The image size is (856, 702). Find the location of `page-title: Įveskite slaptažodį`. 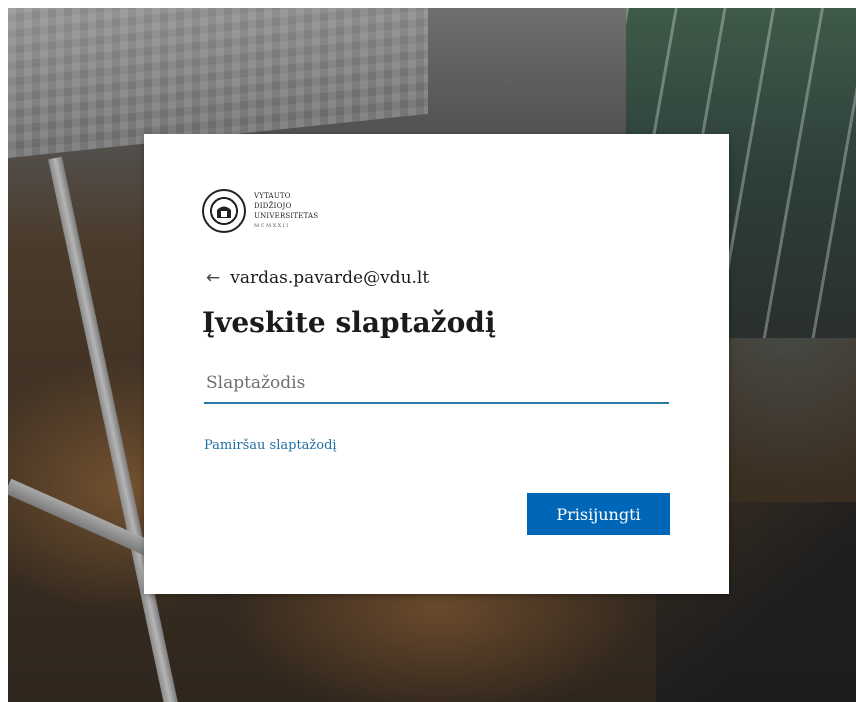

page-title: Įveskite slaptažodį is located at coordinates (349, 322).